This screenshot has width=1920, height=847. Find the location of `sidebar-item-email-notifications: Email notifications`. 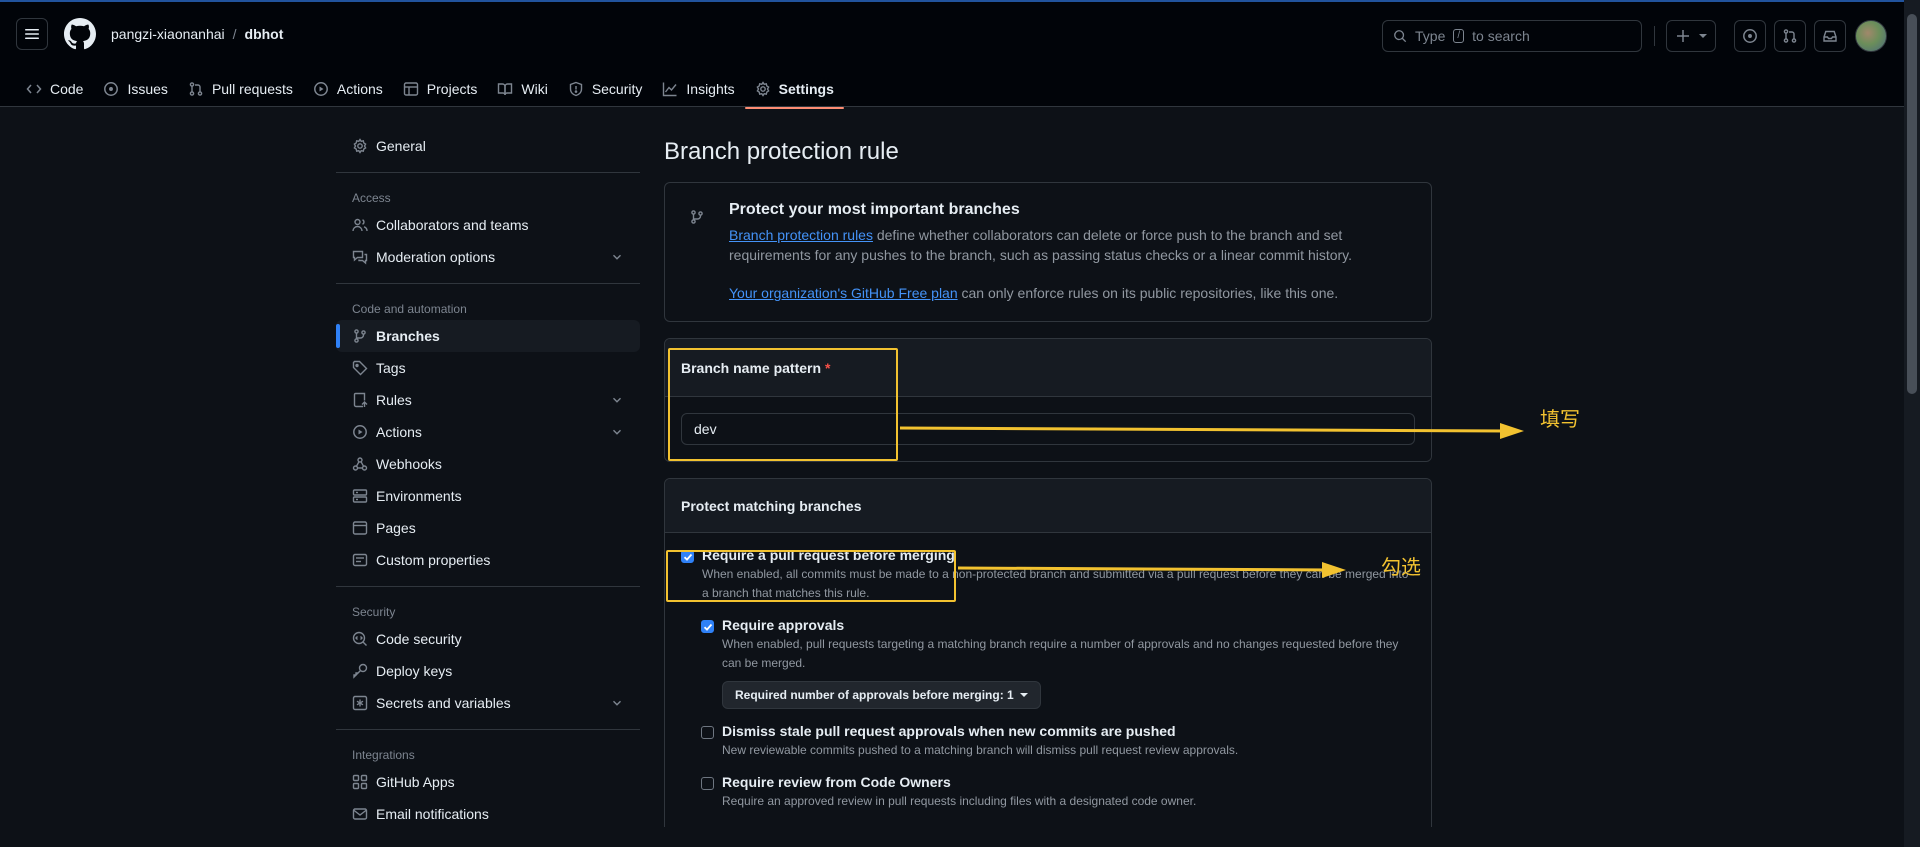

sidebar-item-email-notifications: Email notifications is located at coordinates (488, 814).